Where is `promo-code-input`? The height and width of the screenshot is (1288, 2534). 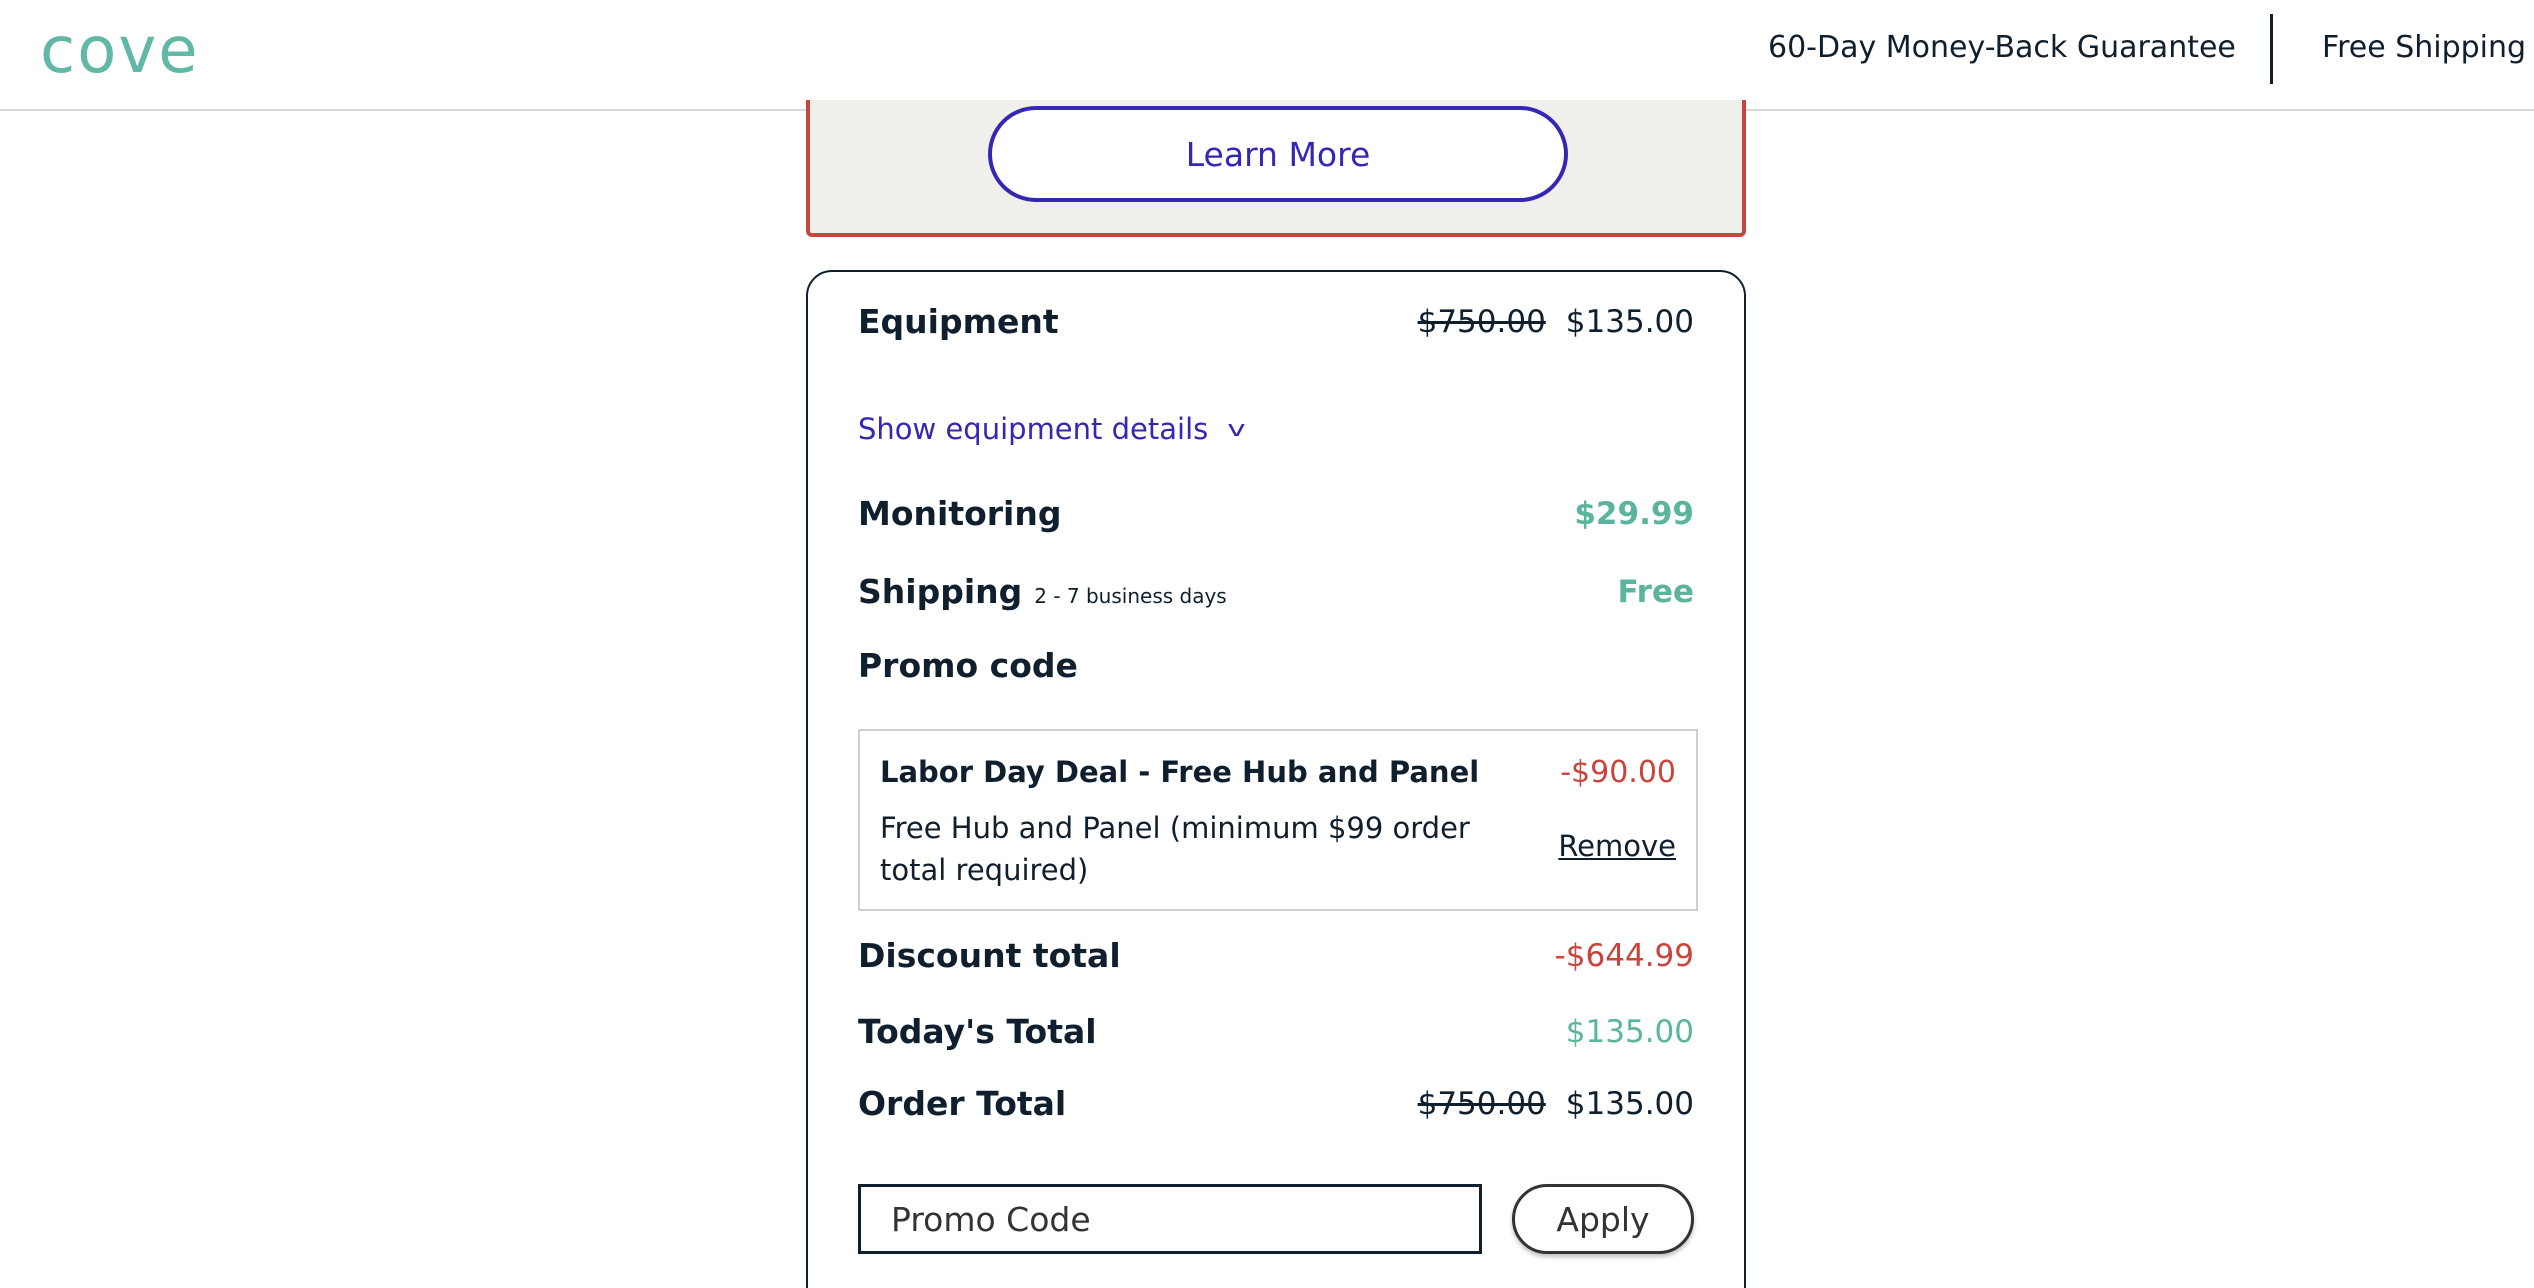
promo-code-input is located at coordinates (1170, 1219).